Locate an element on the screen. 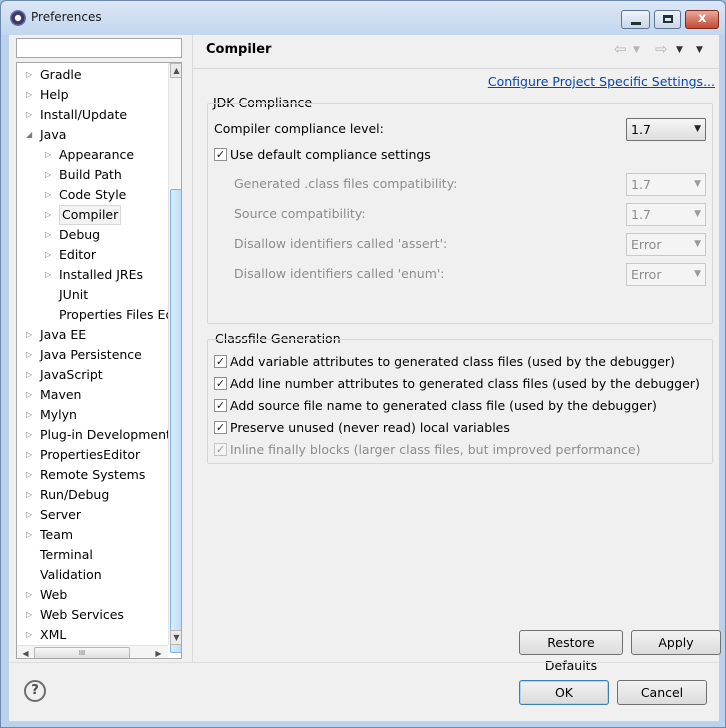 The image size is (726, 728). compliance-row-label: Source compatibility: is located at coordinates (300, 213).